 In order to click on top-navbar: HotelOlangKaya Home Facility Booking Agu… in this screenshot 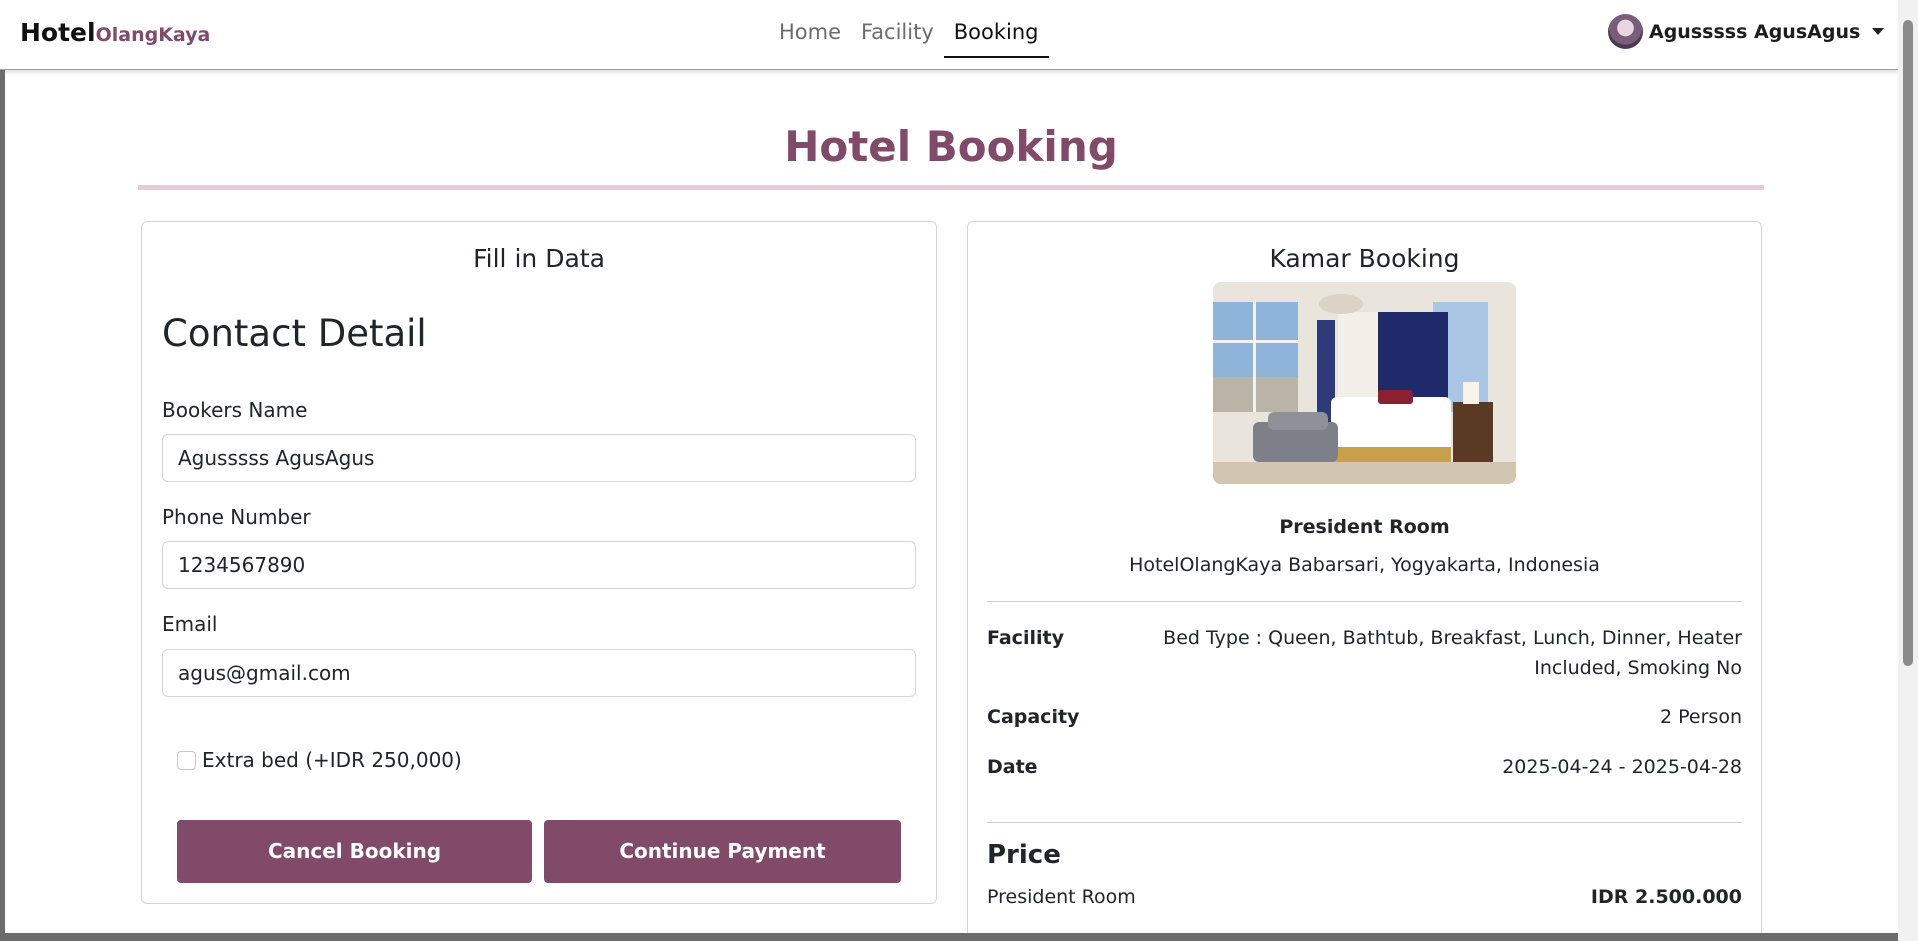, I will do `click(949, 35)`.